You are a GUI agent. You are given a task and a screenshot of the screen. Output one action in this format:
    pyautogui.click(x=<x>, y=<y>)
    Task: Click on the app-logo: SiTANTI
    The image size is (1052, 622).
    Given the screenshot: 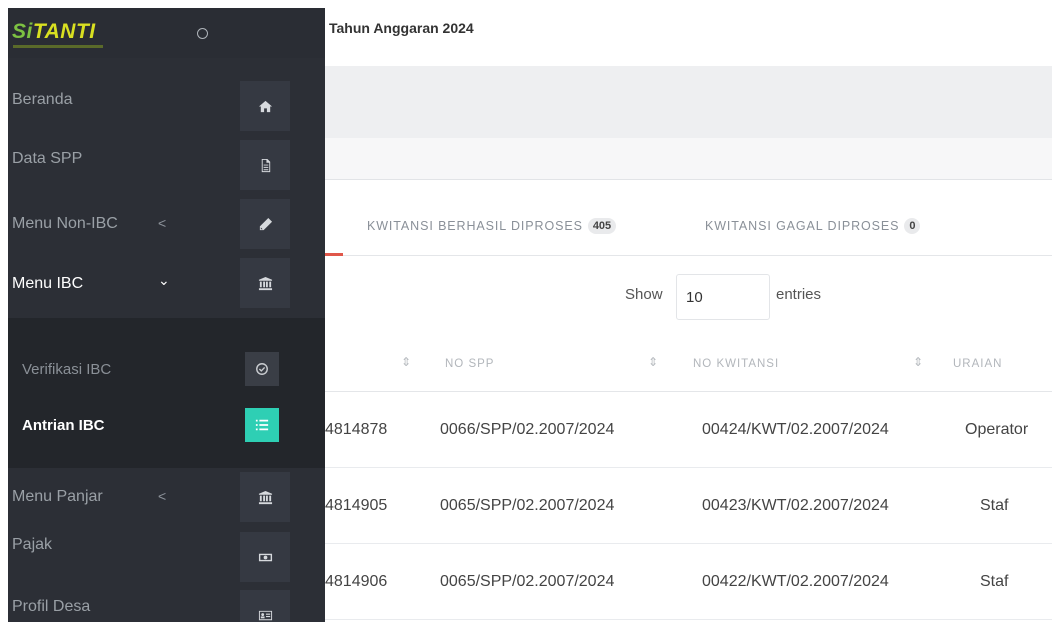 What is the action you would take?
    pyautogui.click(x=54, y=32)
    